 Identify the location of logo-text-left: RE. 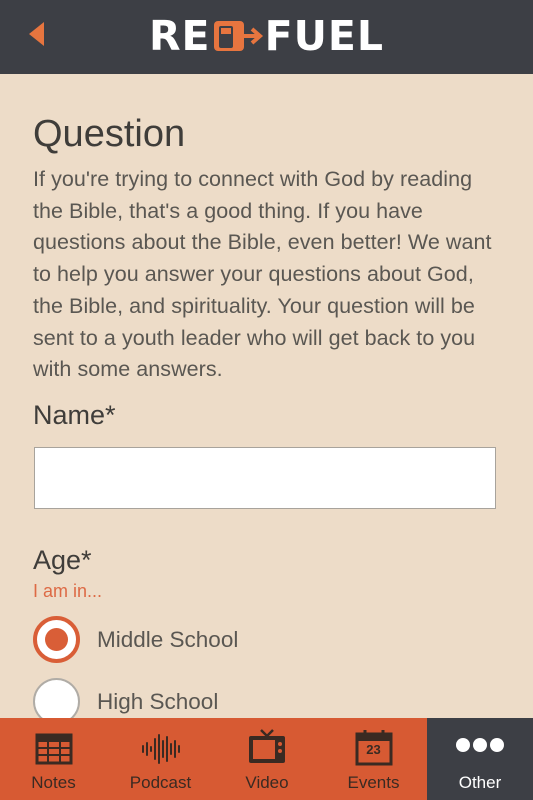
(179, 36).